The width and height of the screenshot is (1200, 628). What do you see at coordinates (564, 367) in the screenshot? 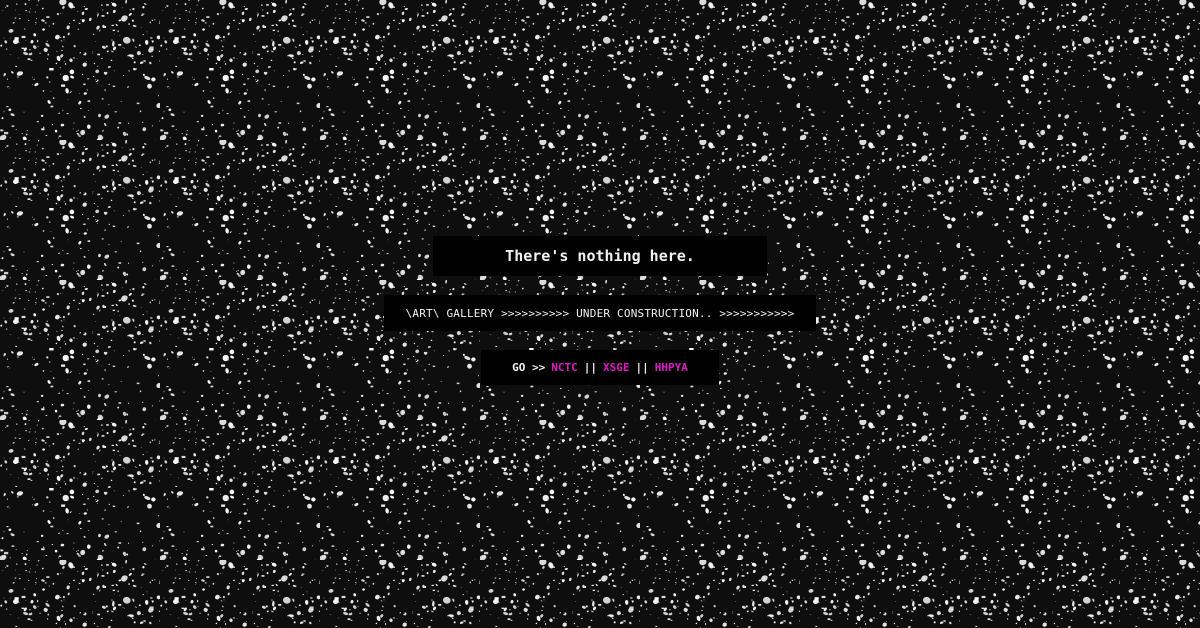
I see `nav-link-nctc: NCTC` at bounding box center [564, 367].